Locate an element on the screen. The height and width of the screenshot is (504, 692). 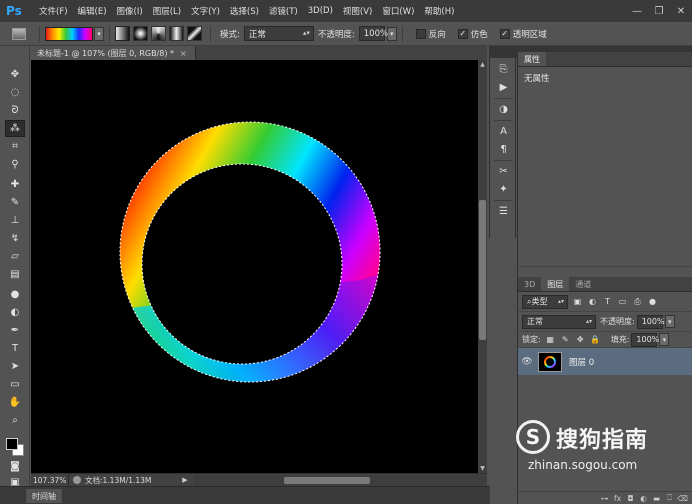
crop-tool-icon: ⌗ is located at coordinates (15, 146).